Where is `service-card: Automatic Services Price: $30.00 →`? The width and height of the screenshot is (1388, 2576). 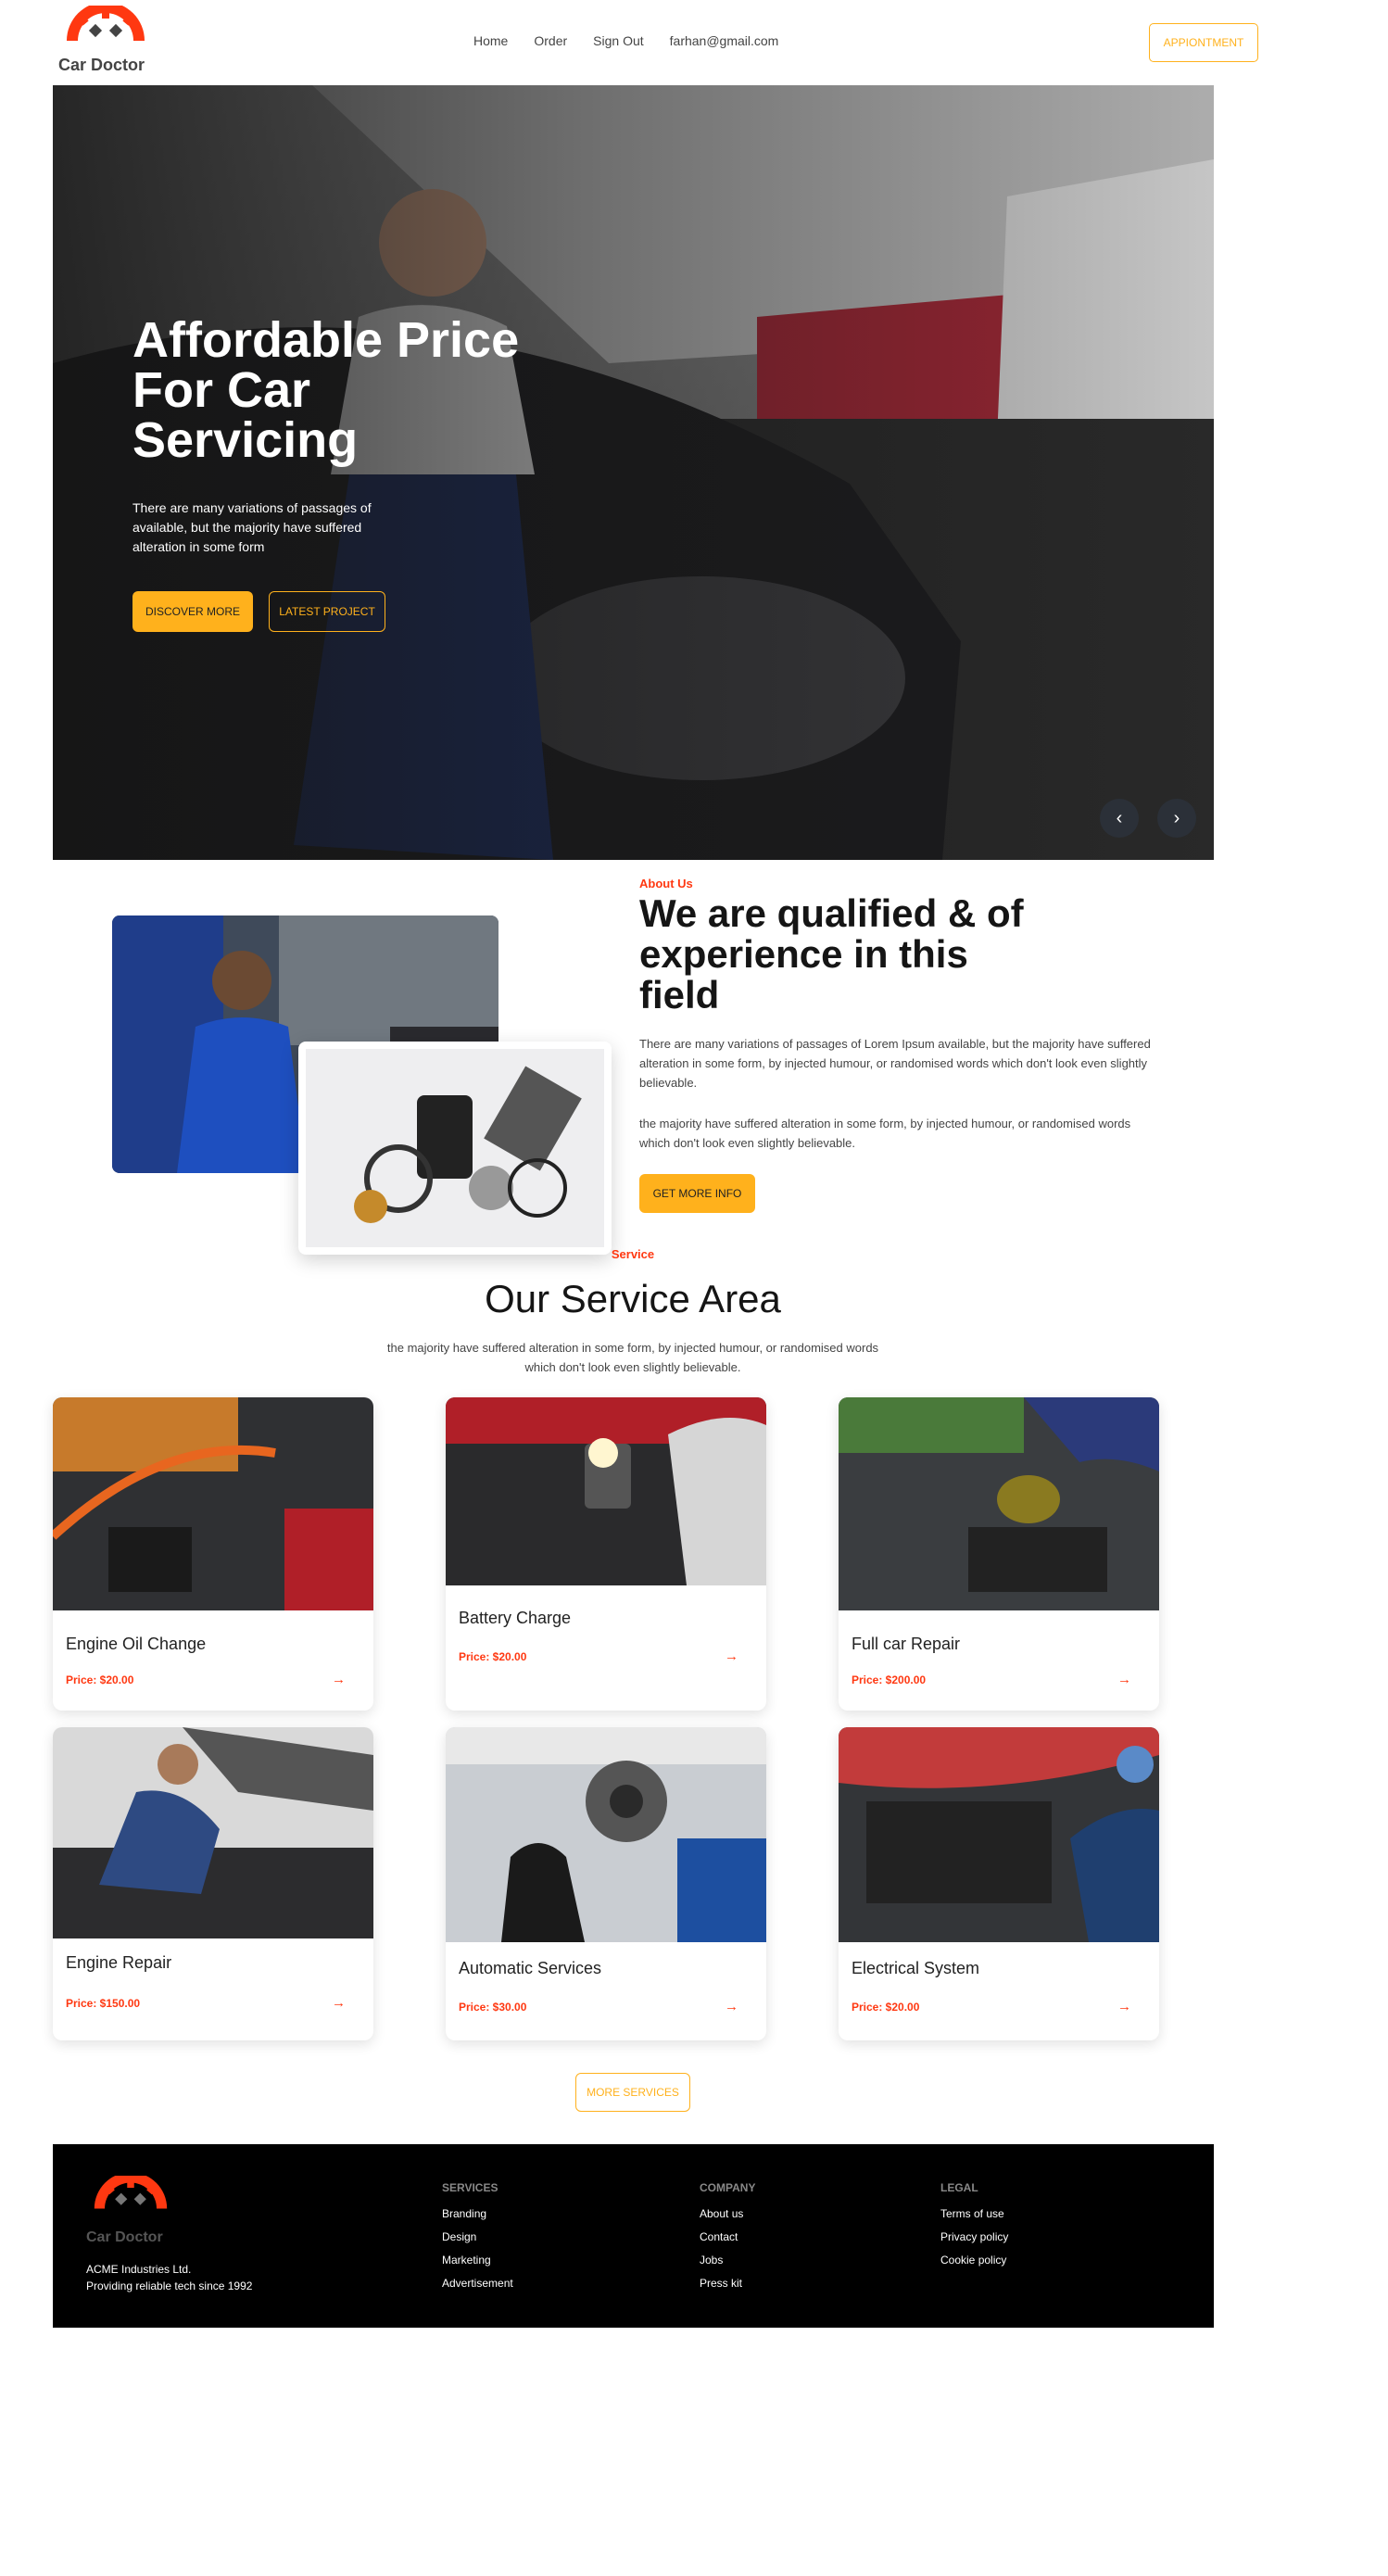
service-card: Automatic Services Price: $30.00 → is located at coordinates (606, 1883).